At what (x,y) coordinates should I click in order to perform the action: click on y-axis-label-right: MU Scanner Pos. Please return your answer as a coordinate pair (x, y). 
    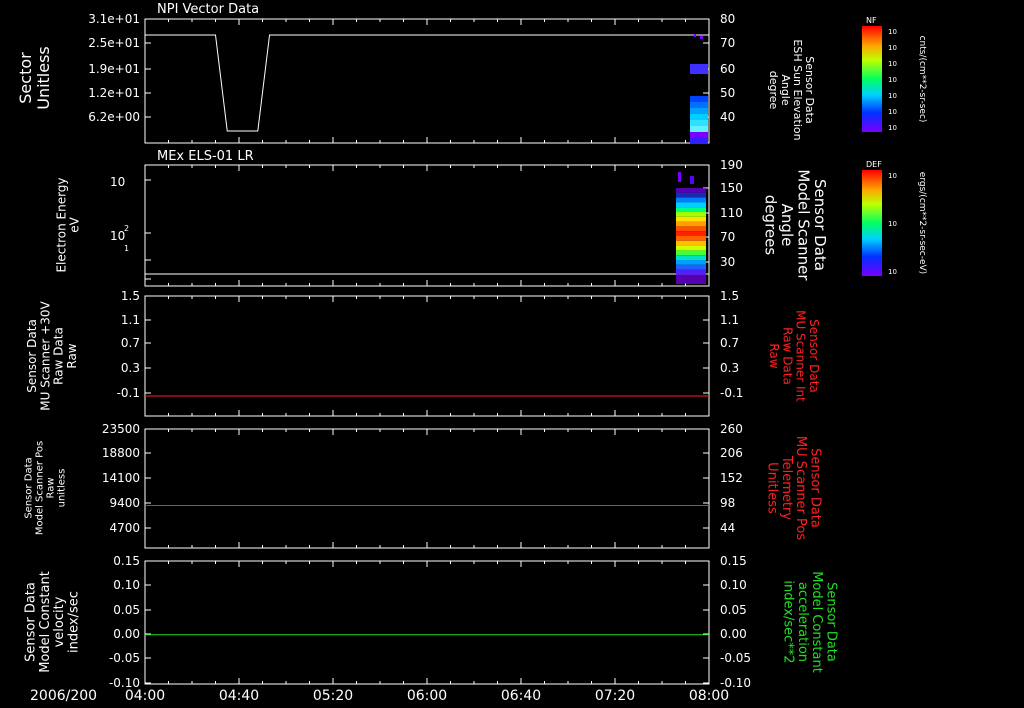
    Looking at the image, I should click on (800, 488).